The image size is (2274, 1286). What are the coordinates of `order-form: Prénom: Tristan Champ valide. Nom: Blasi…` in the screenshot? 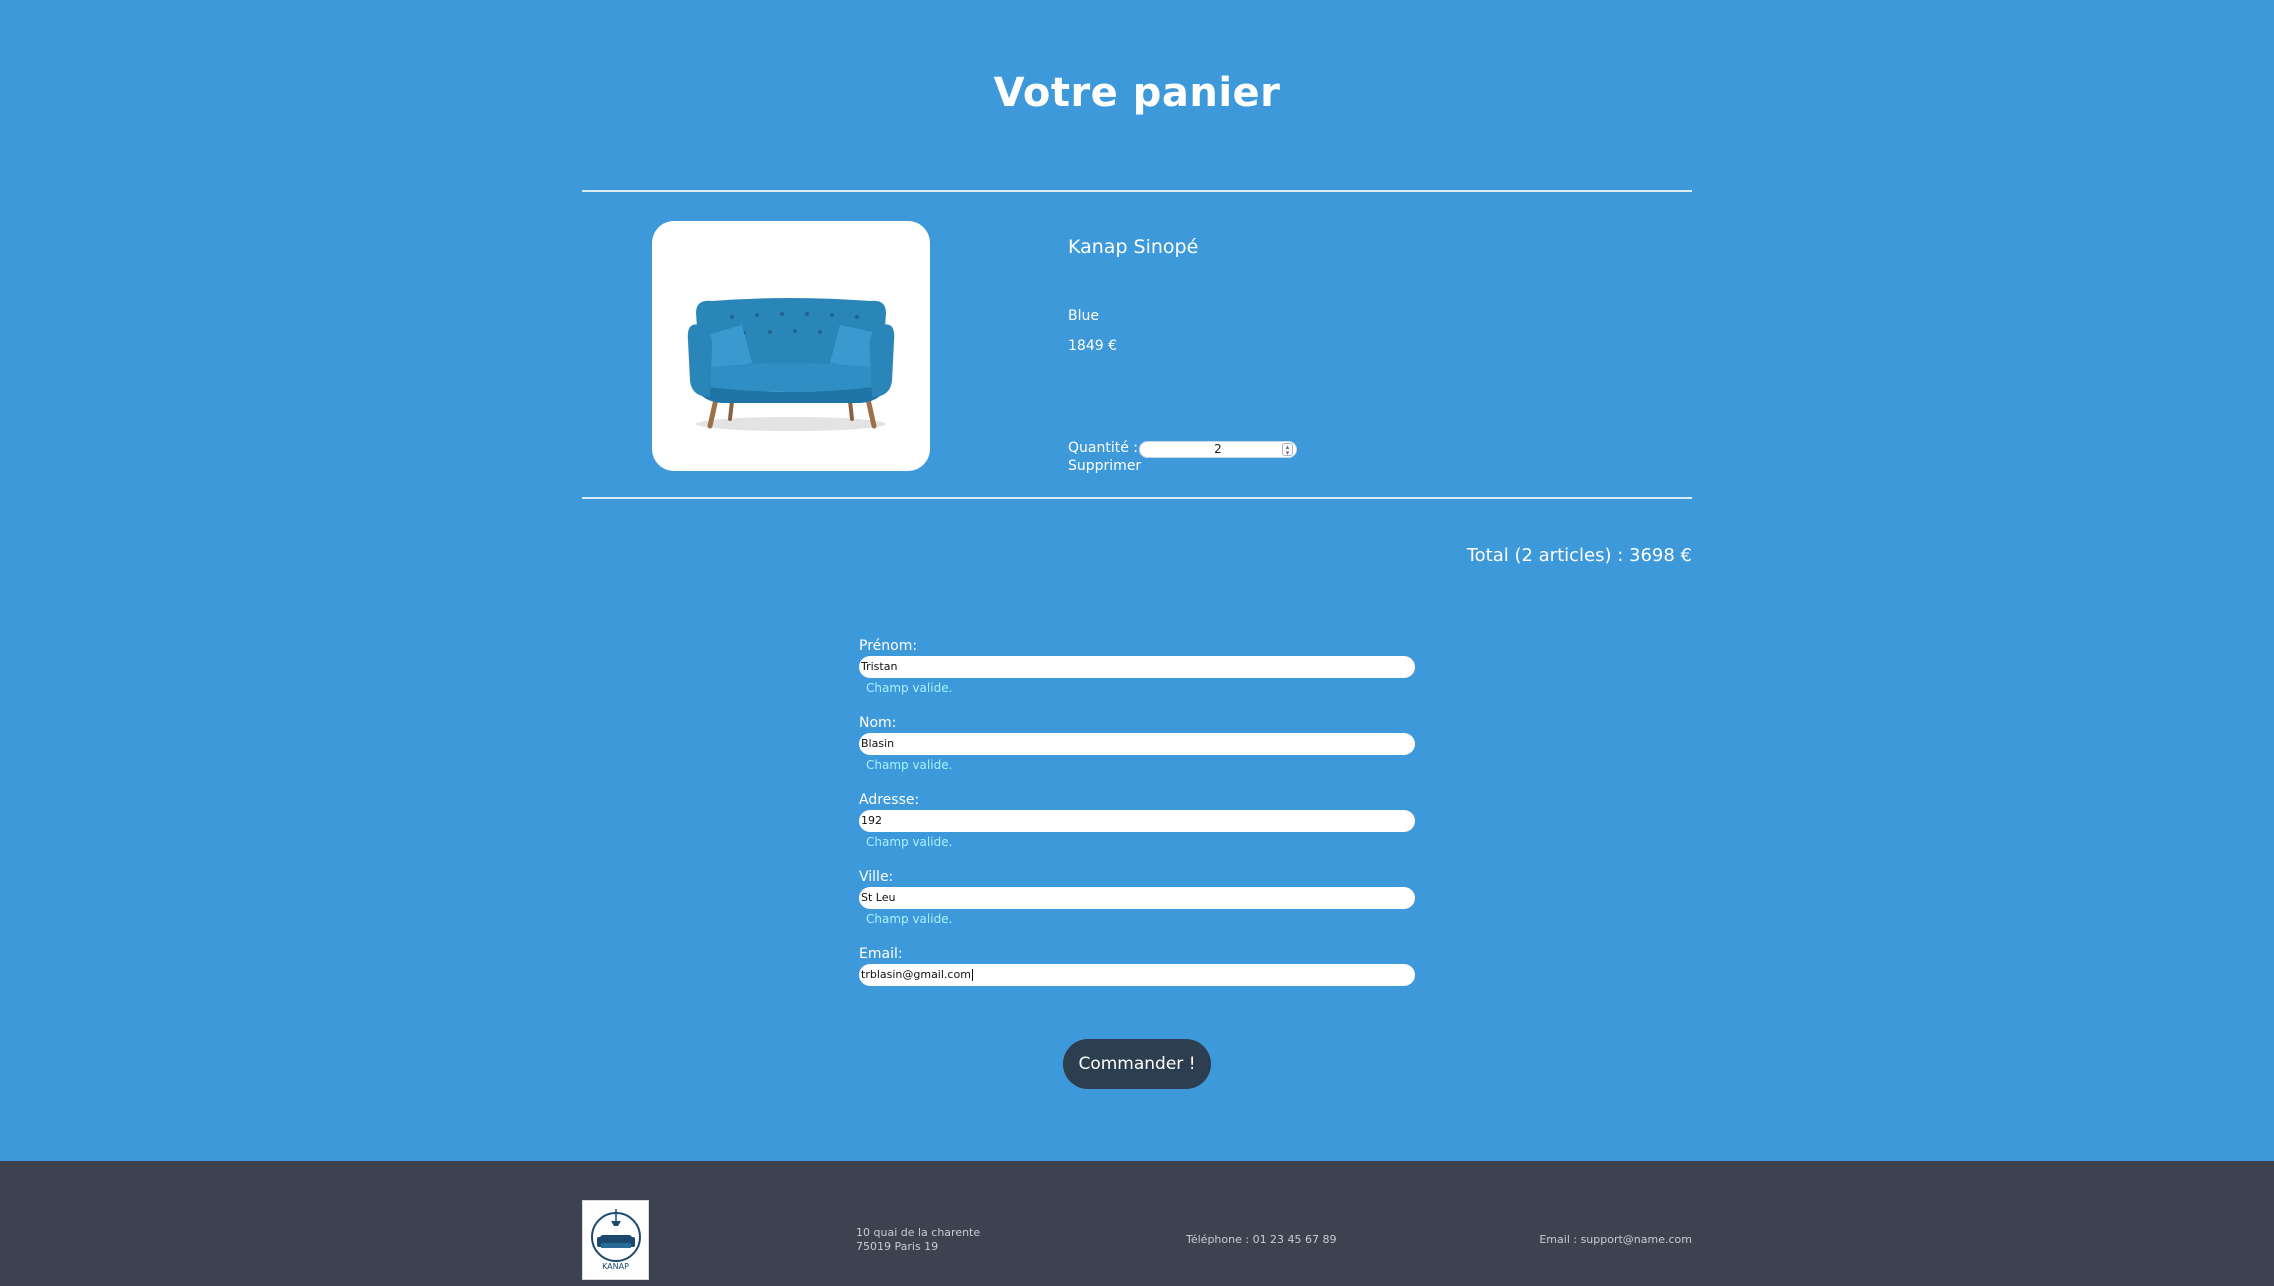 It's located at (1137, 828).